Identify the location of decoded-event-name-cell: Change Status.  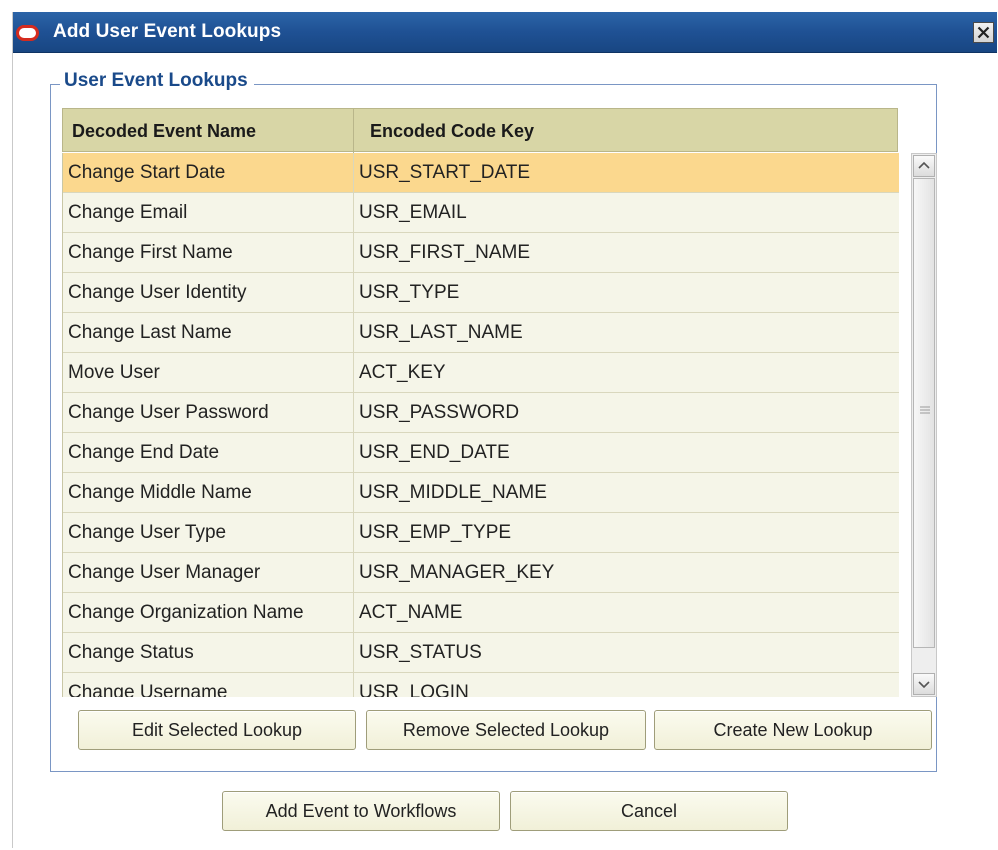
(131, 652).